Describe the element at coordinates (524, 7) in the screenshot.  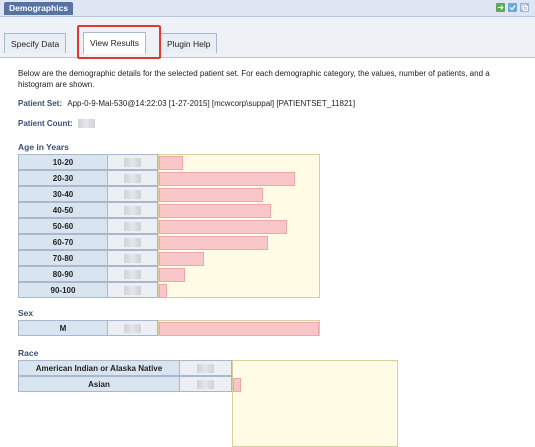
I see `copy-icon` at that location.